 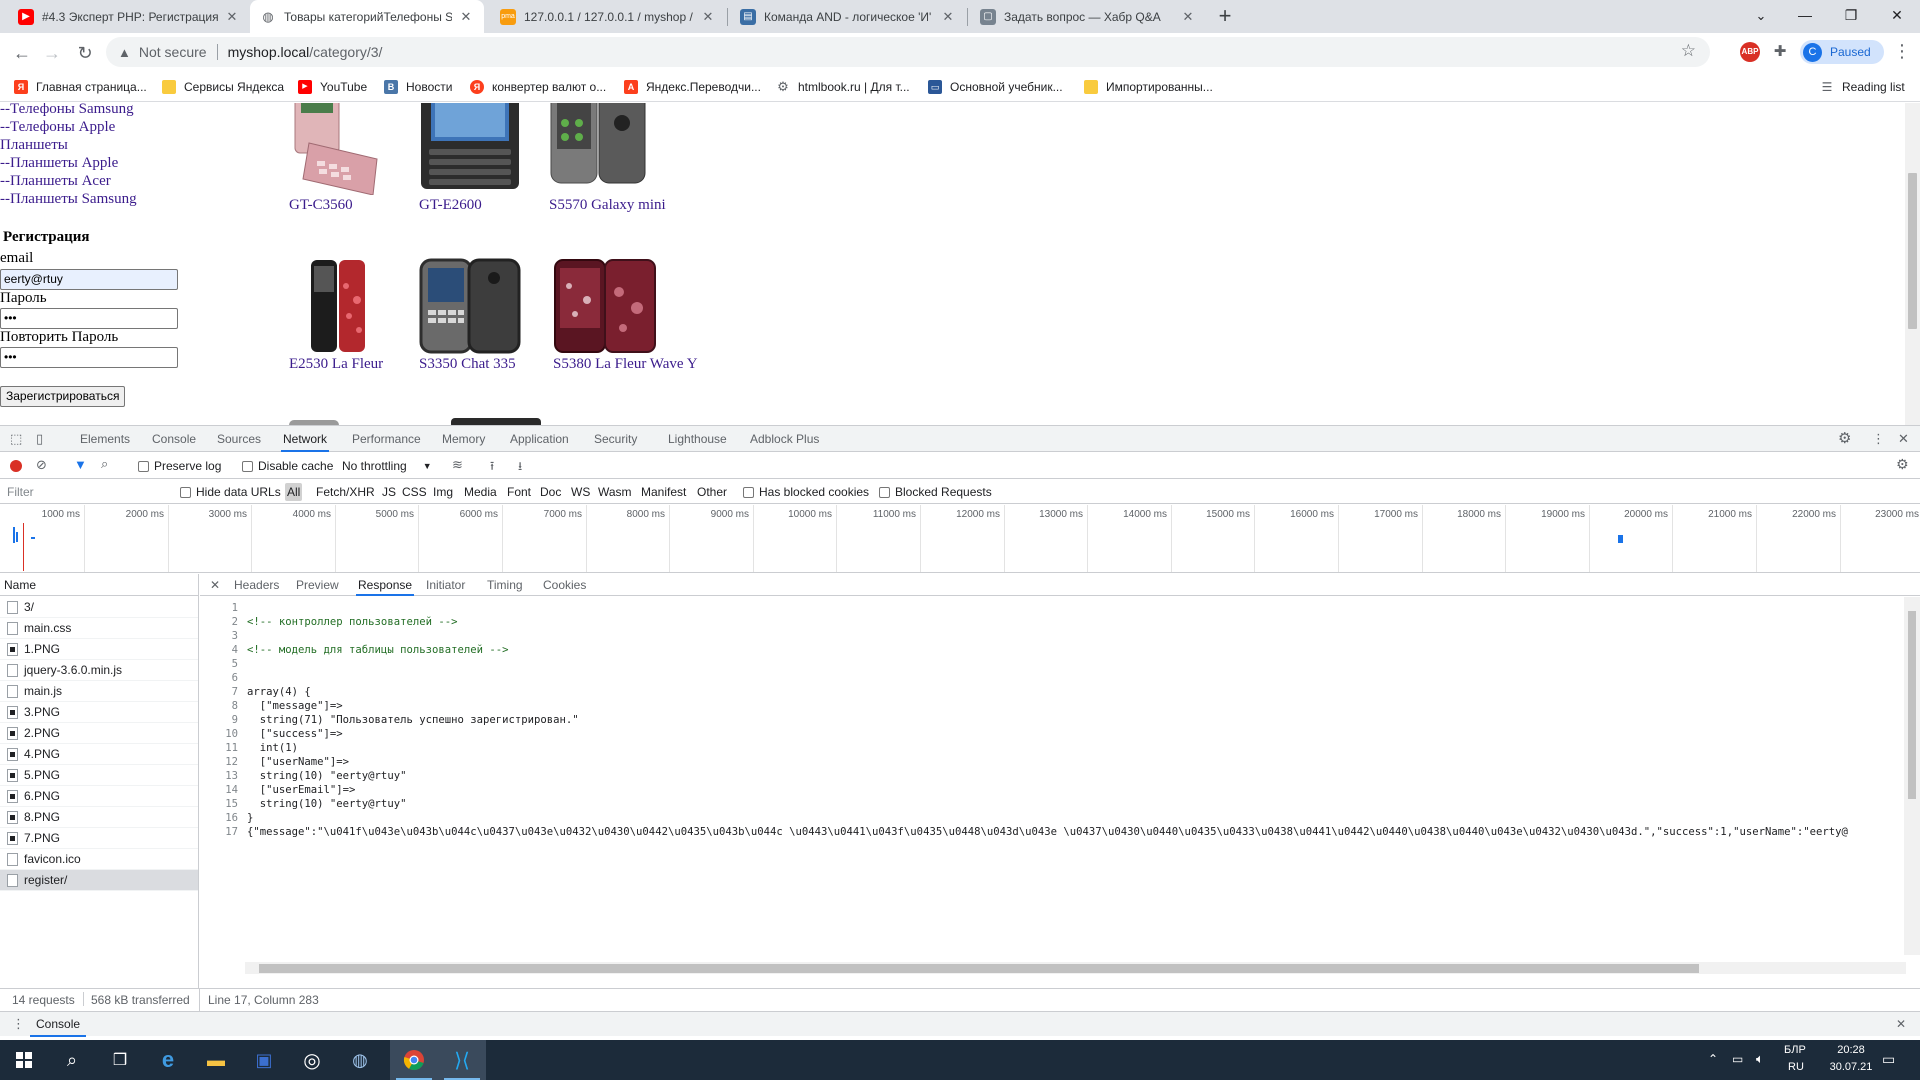 What do you see at coordinates (848, 16) in the screenshot?
I see `browser-tab: ▤ Команда AND - логическое 'И' ✕` at bounding box center [848, 16].